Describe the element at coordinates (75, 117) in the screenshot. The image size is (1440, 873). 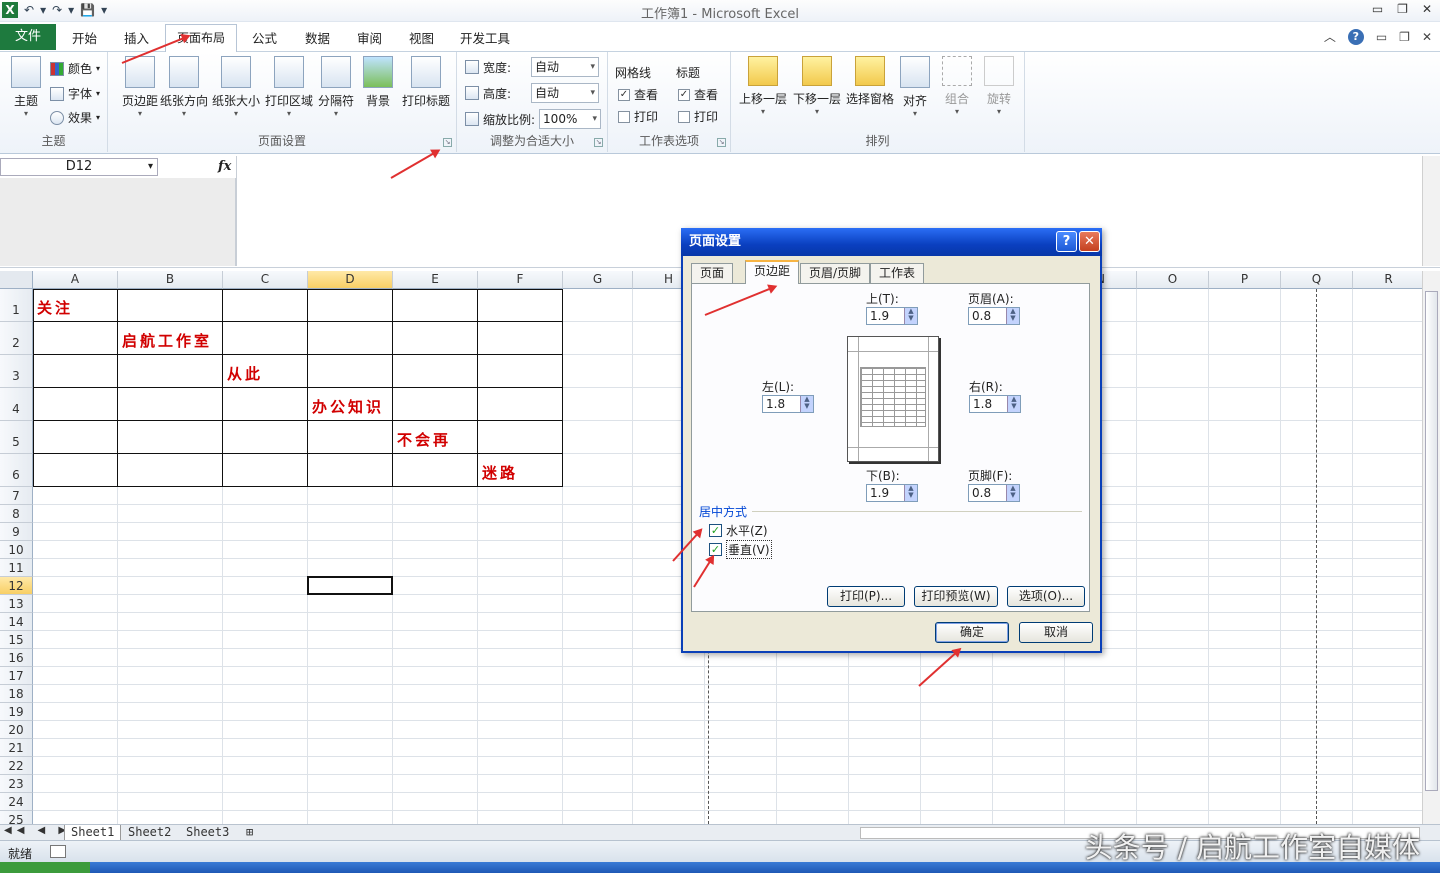
I see `effects-button: 效果 ▾` at that location.